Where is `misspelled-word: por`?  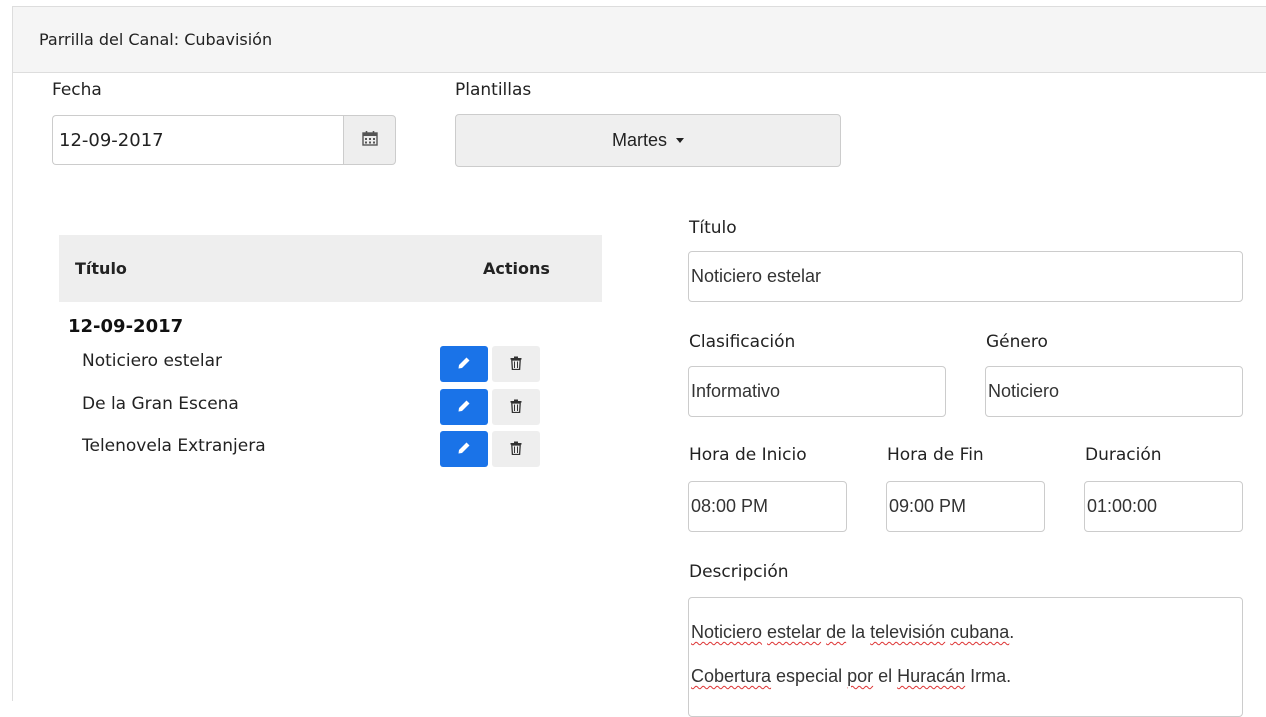 misspelled-word: por is located at coordinates (860, 676).